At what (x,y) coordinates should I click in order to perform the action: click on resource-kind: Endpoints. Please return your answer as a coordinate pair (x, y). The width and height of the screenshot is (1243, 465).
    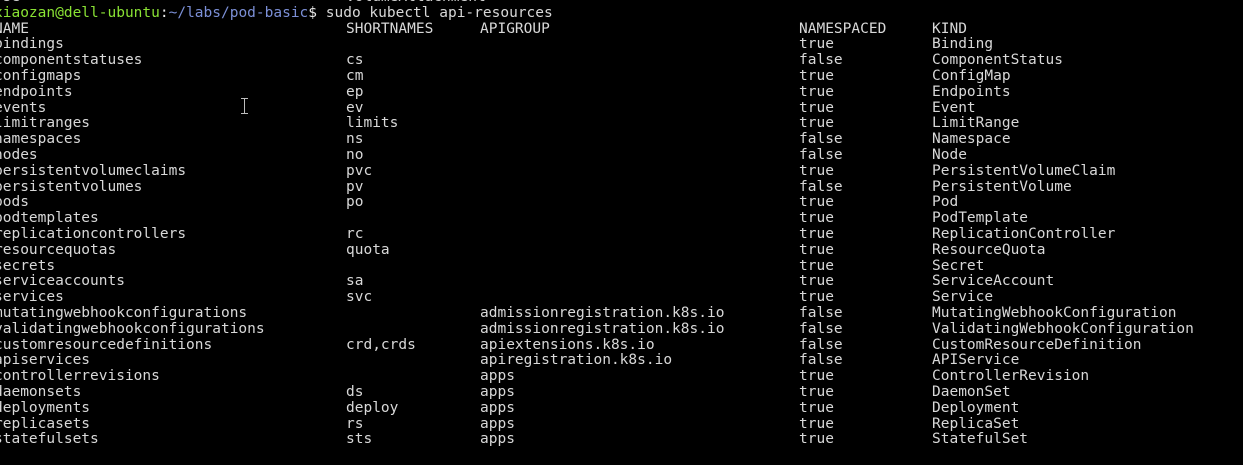
    Looking at the image, I should click on (971, 91).